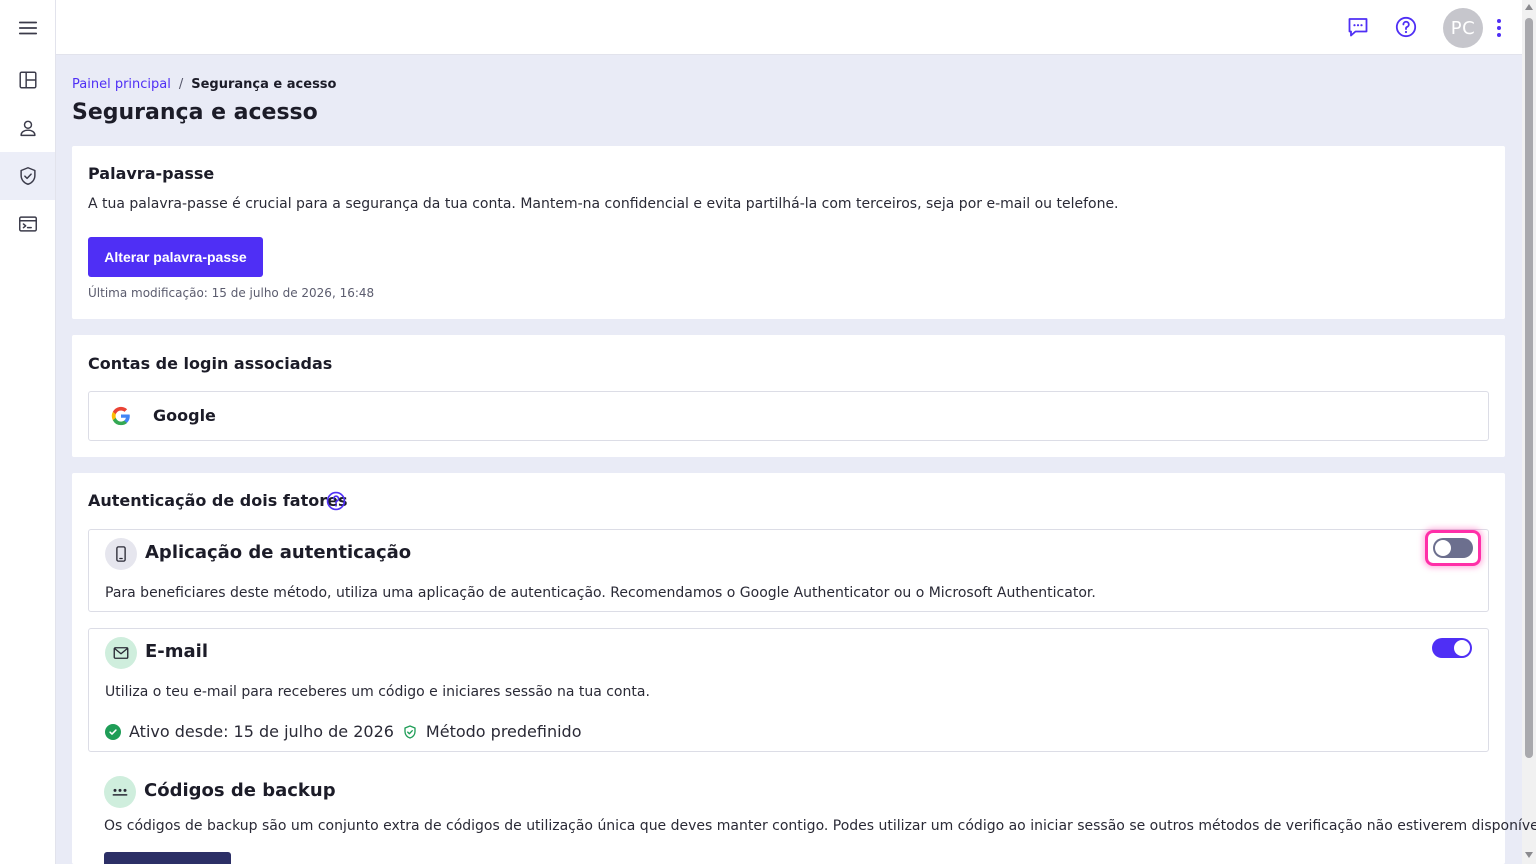 The image size is (1536, 864). I want to click on change-password-button: Alterar palavra-passe, so click(175, 257).